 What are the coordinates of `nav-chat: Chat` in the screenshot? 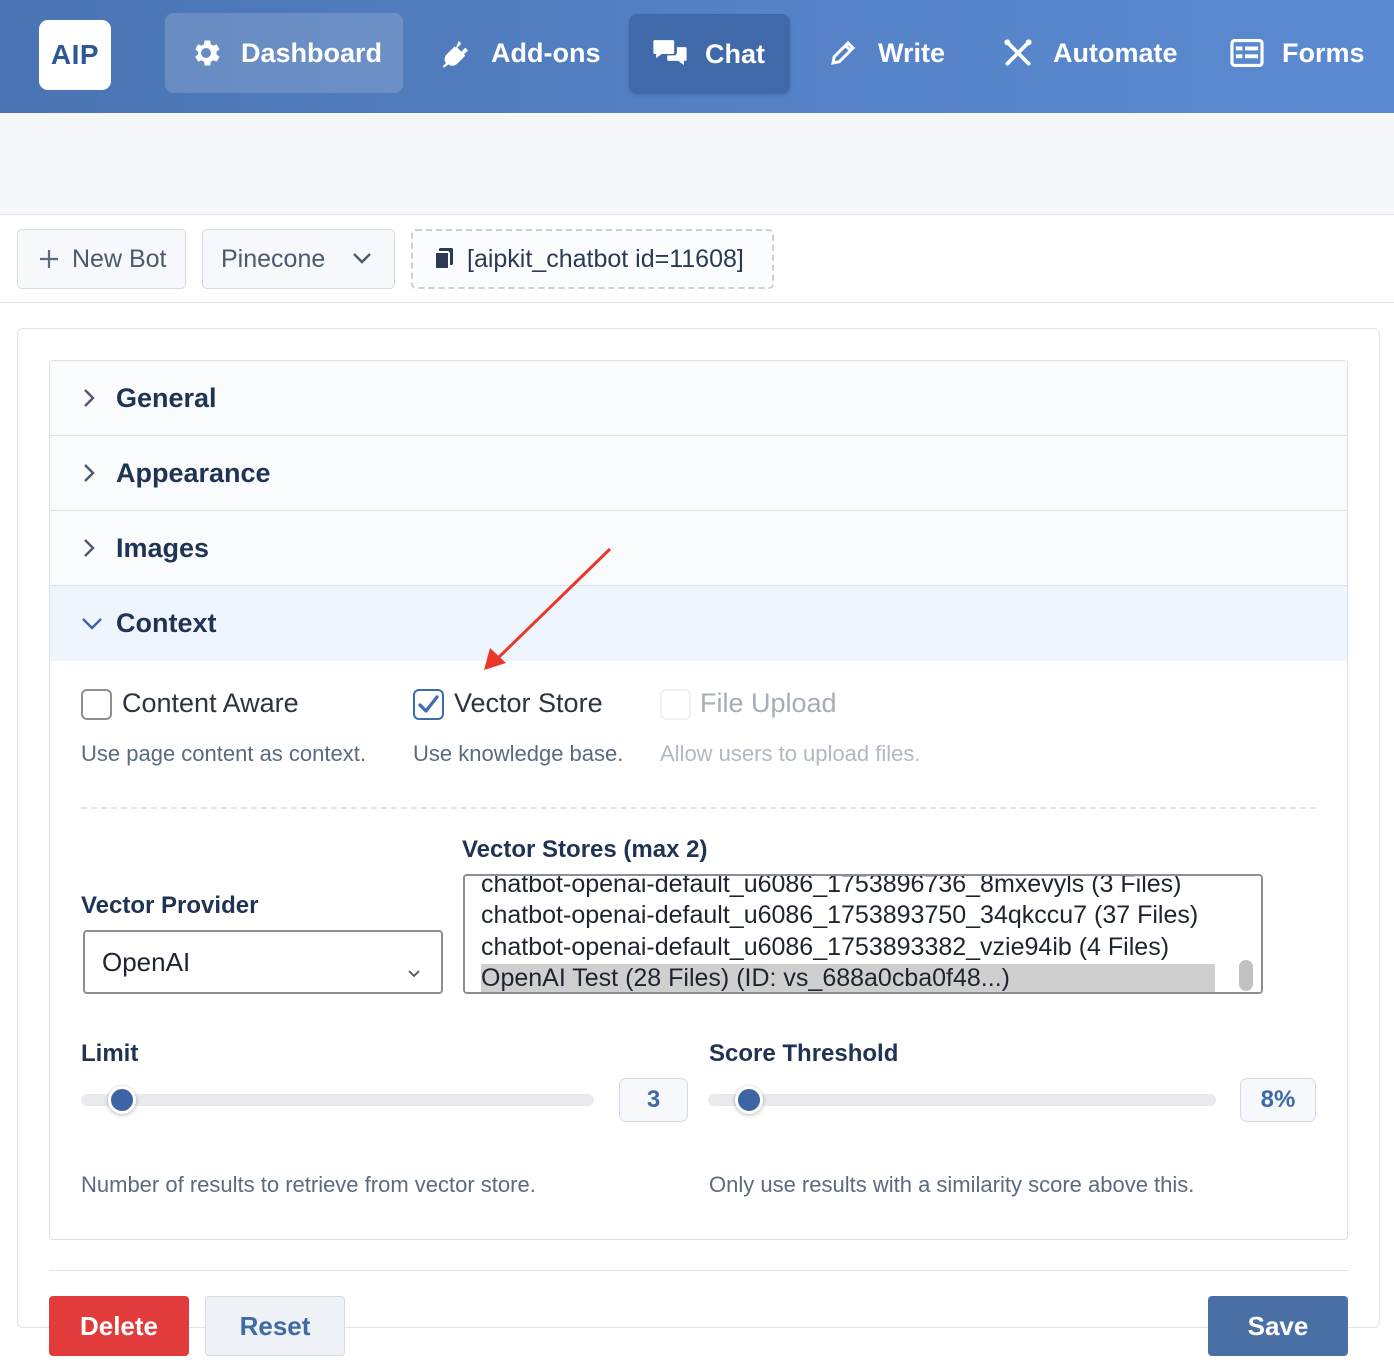 It's located at (709, 54).